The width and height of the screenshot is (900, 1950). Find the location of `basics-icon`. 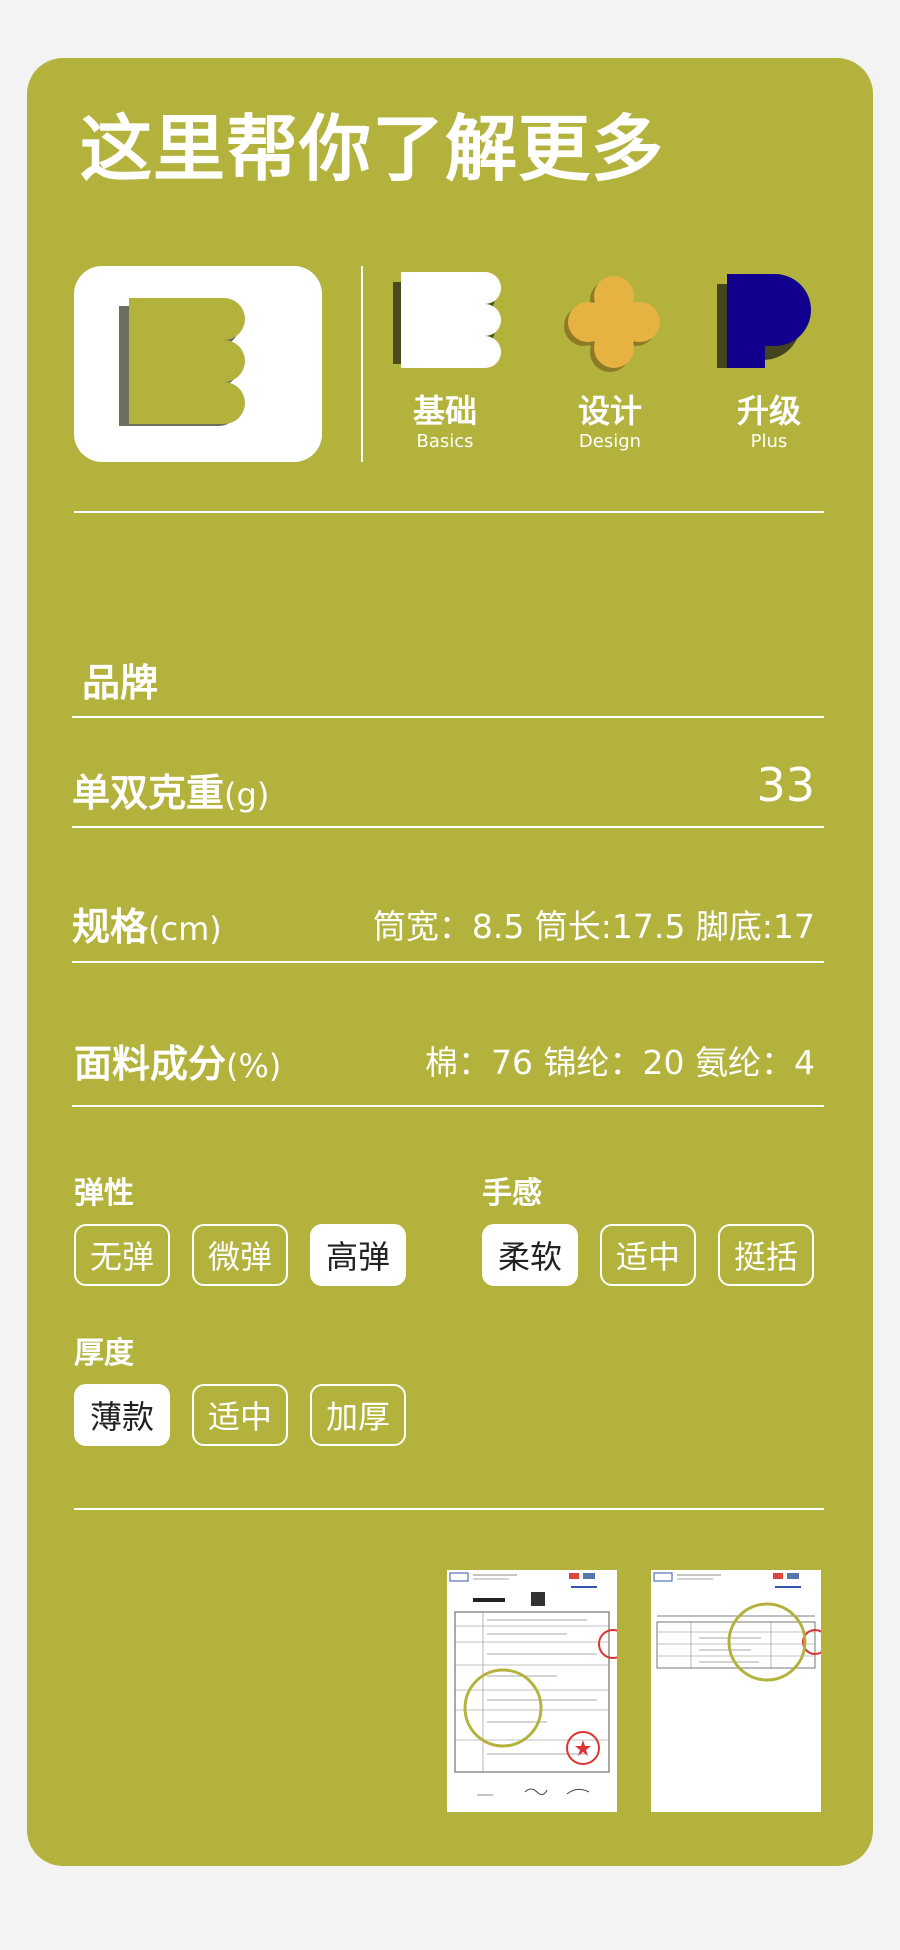

basics-icon is located at coordinates (447, 320).